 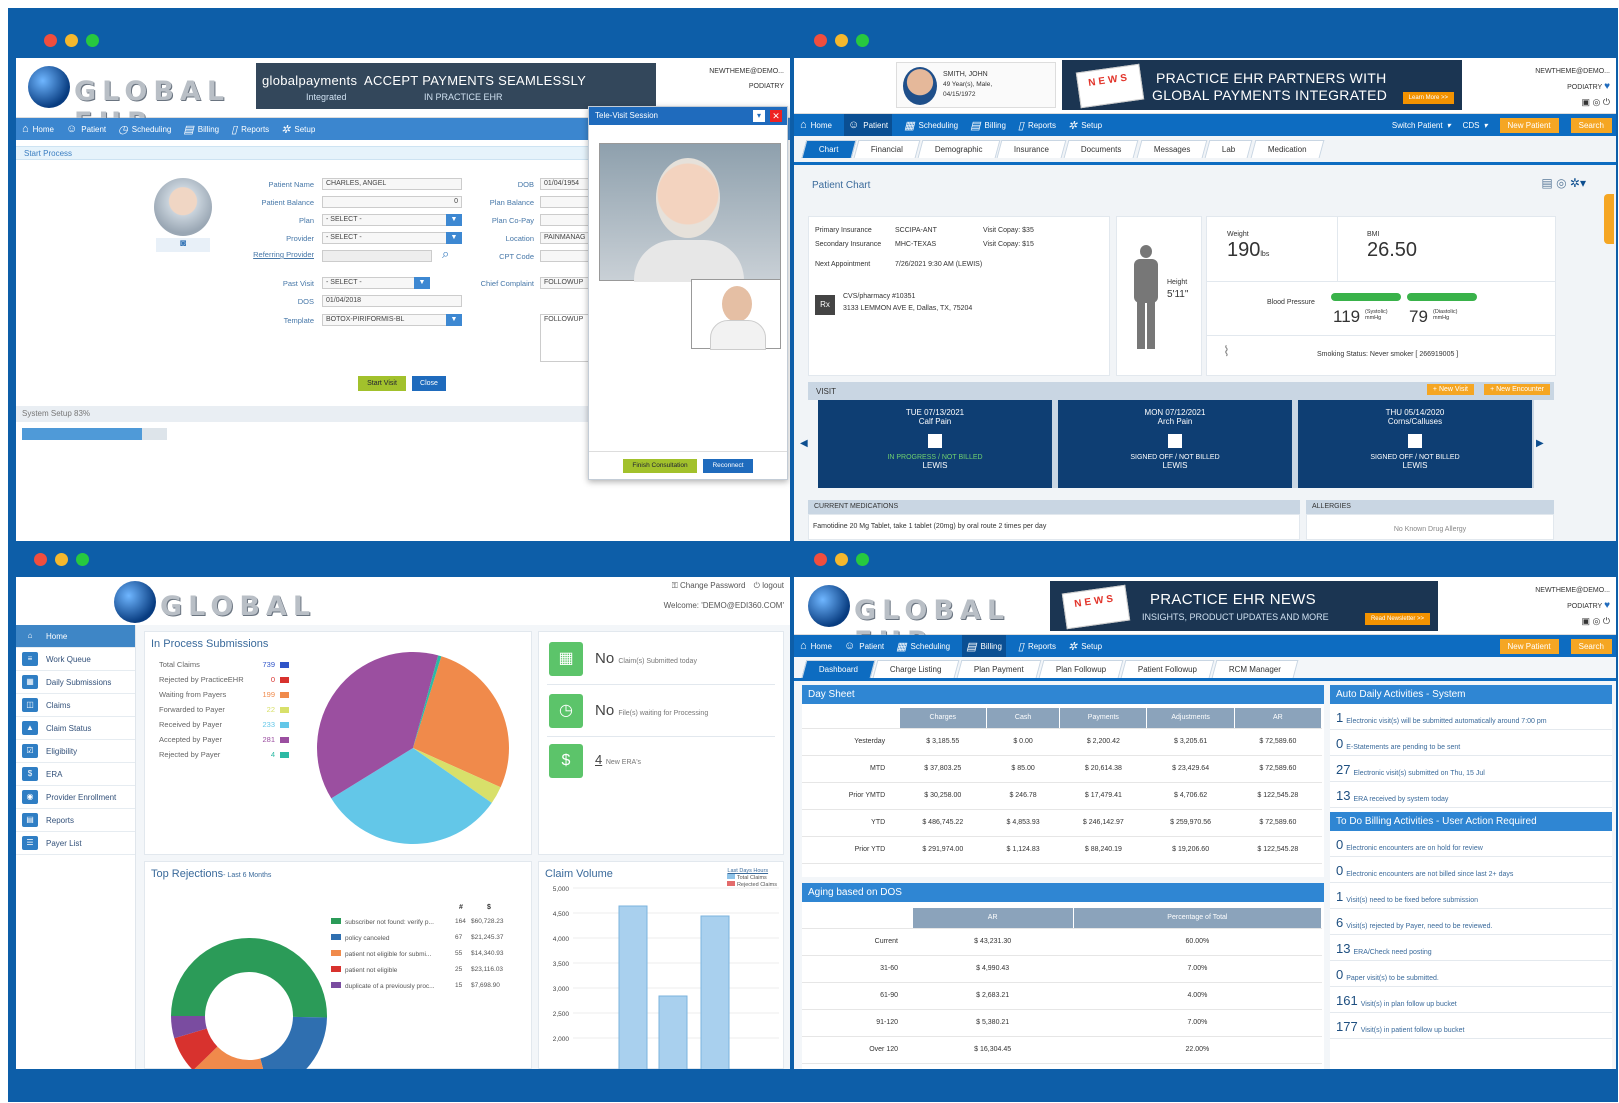 I want to click on search-icon: ⌕, so click(x=445, y=254).